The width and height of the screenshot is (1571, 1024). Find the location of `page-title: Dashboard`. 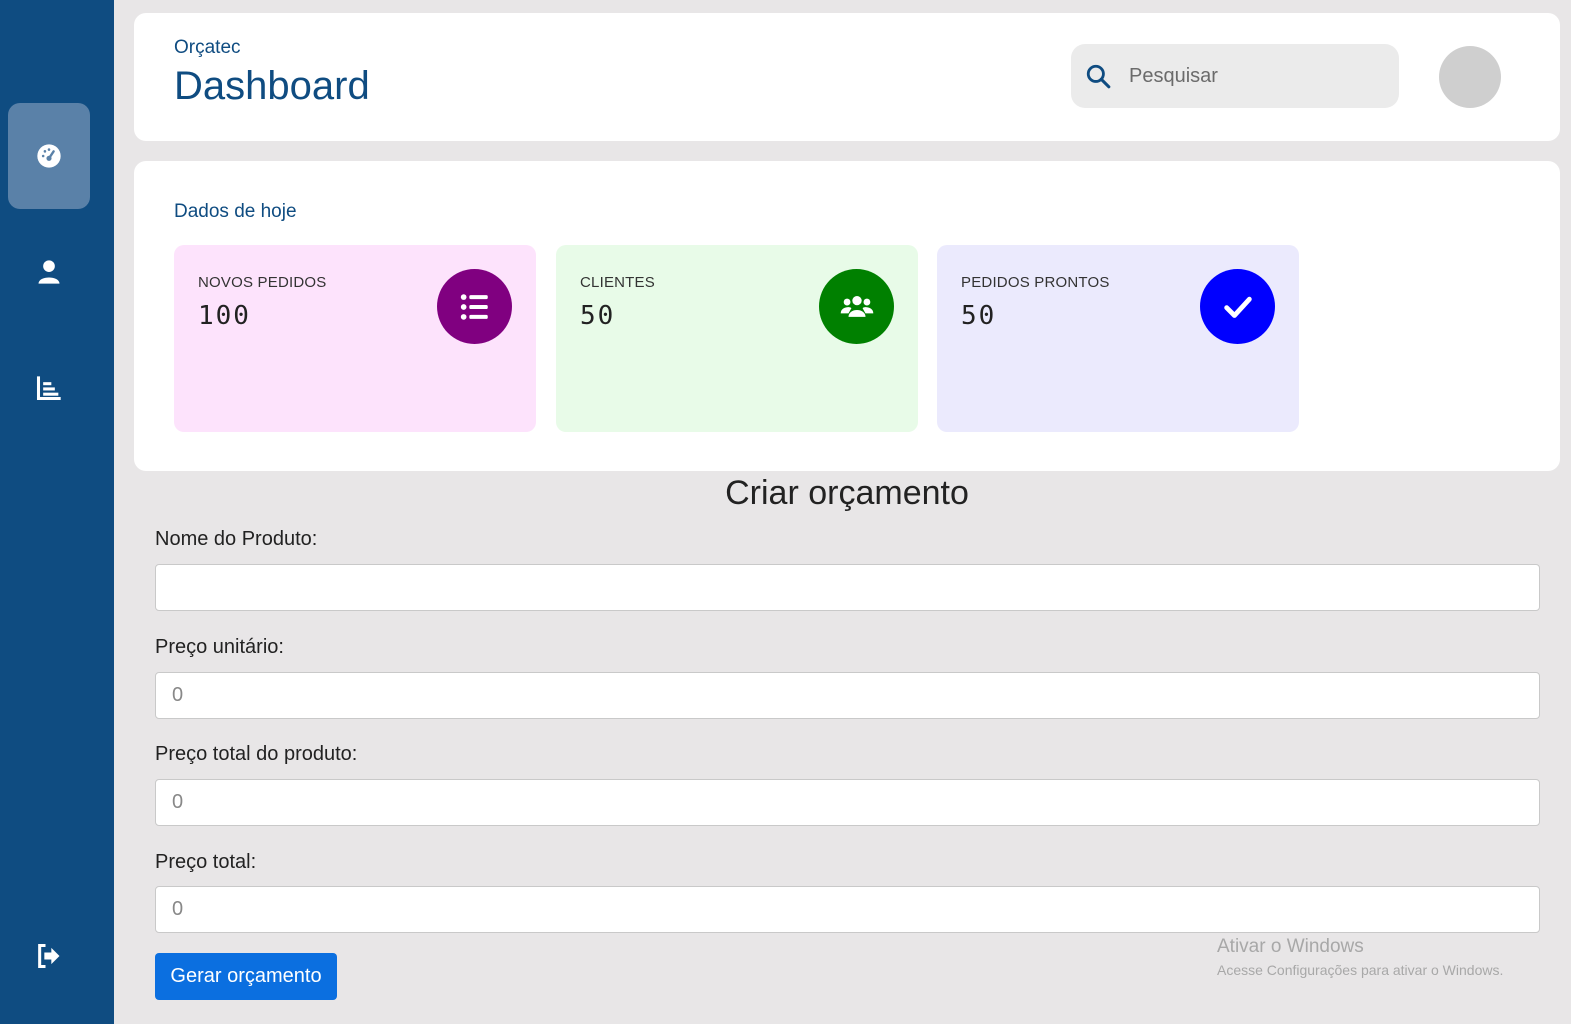

page-title: Dashboard is located at coordinates (272, 86).